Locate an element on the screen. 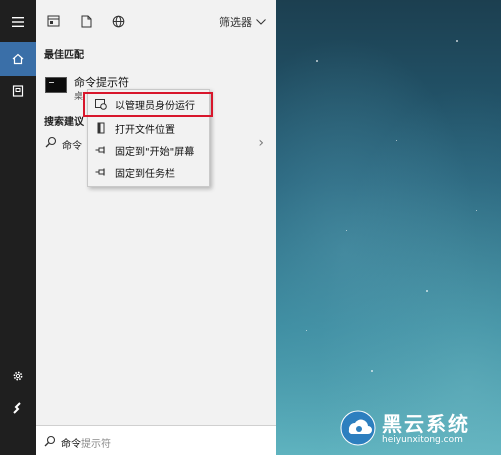 The width and height of the screenshot is (501, 455). best-match-heading: 最佳匹配 is located at coordinates (64, 55).